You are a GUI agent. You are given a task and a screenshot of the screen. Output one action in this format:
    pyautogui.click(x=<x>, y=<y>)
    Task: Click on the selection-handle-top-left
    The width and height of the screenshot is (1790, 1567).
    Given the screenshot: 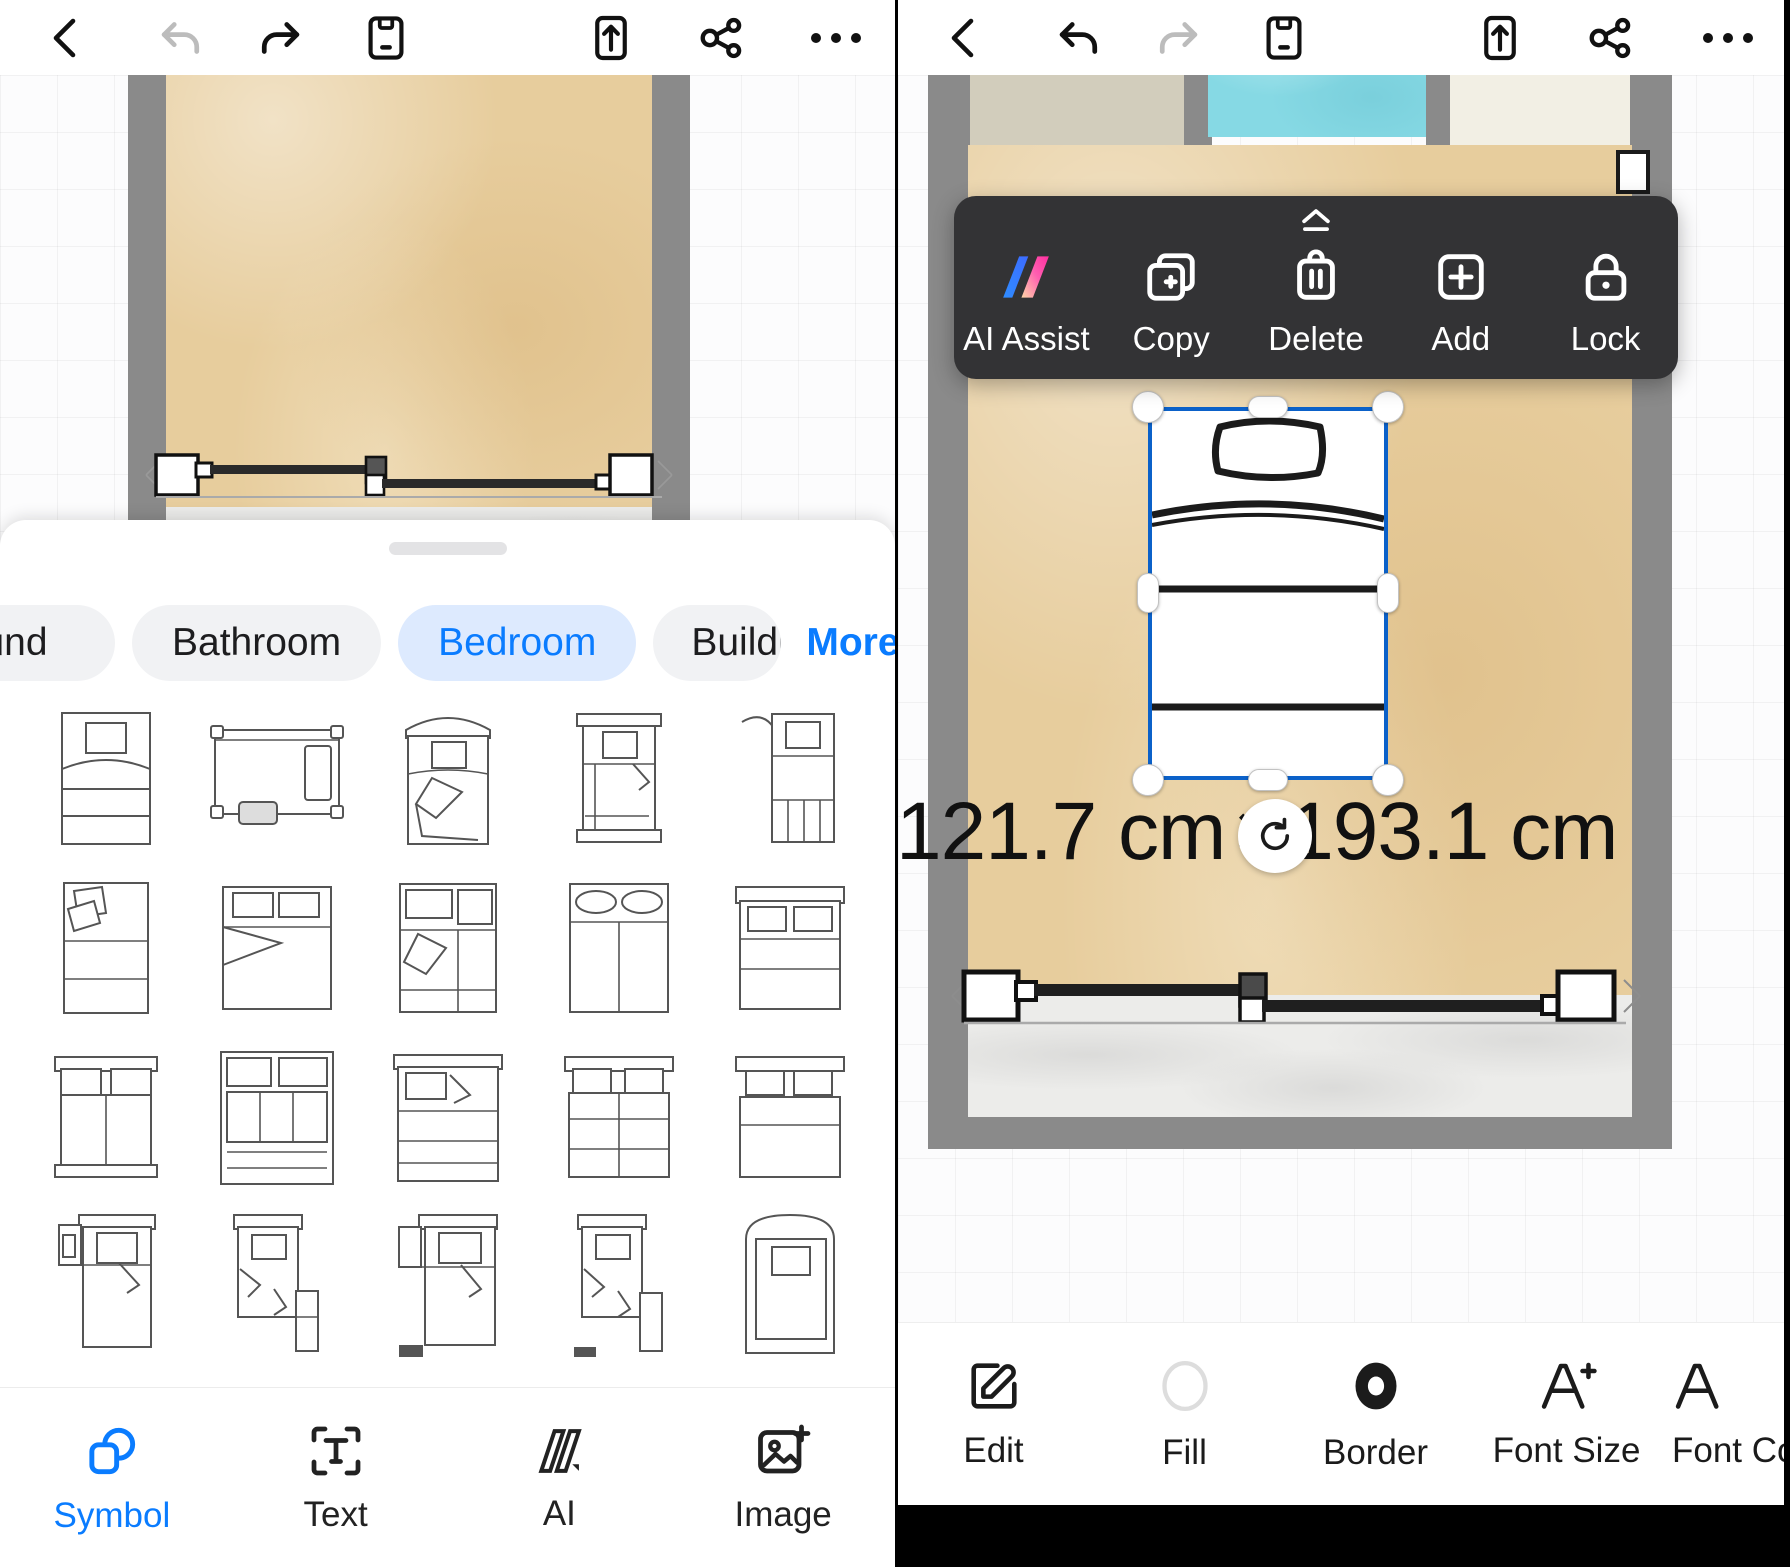 What is the action you would take?
    pyautogui.click(x=1148, y=407)
    